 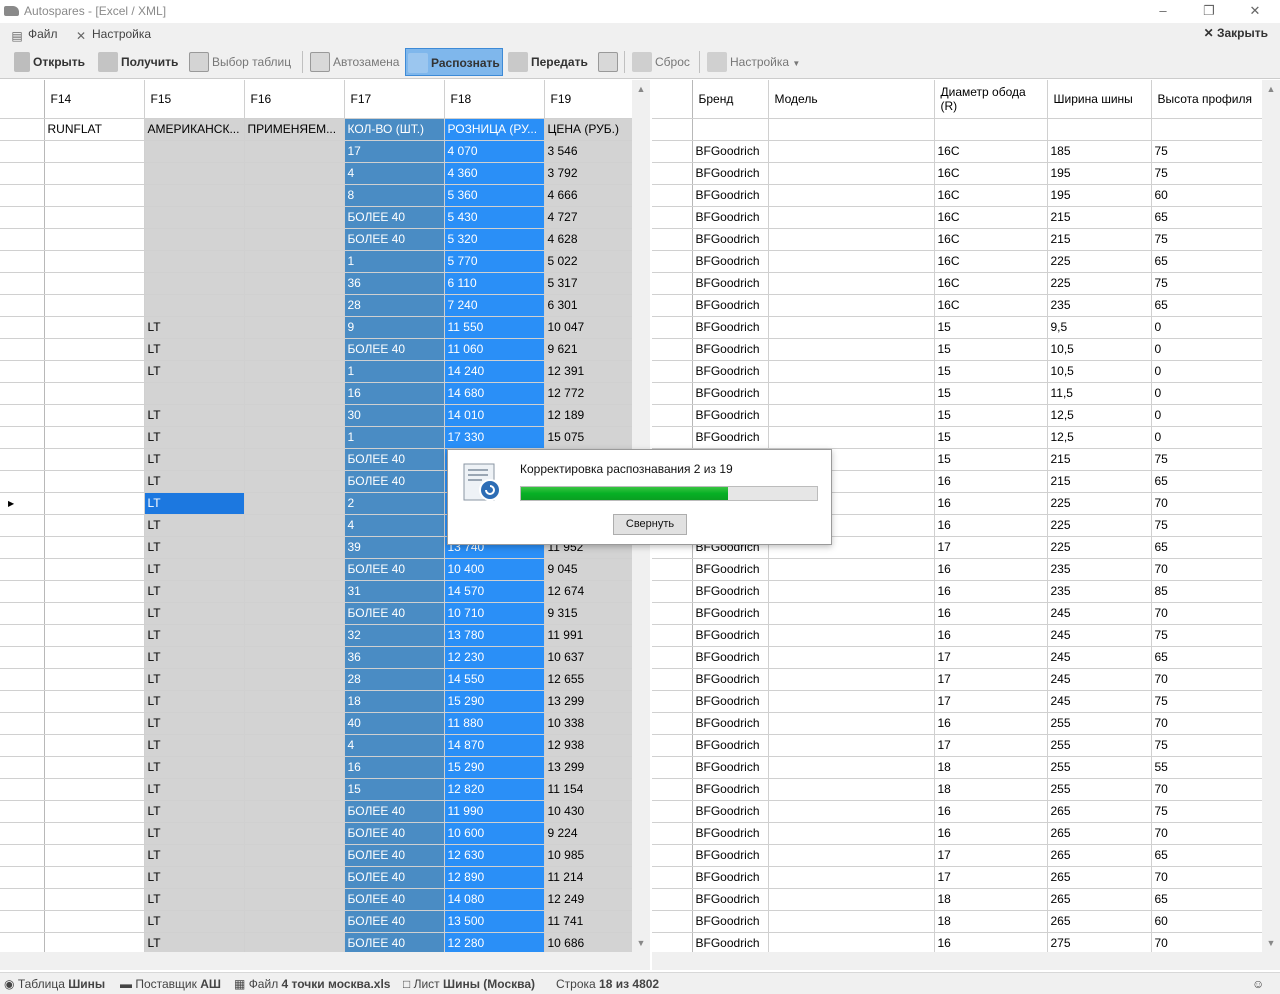 I want to click on table-cell: 13 299, so click(x=588, y=701).